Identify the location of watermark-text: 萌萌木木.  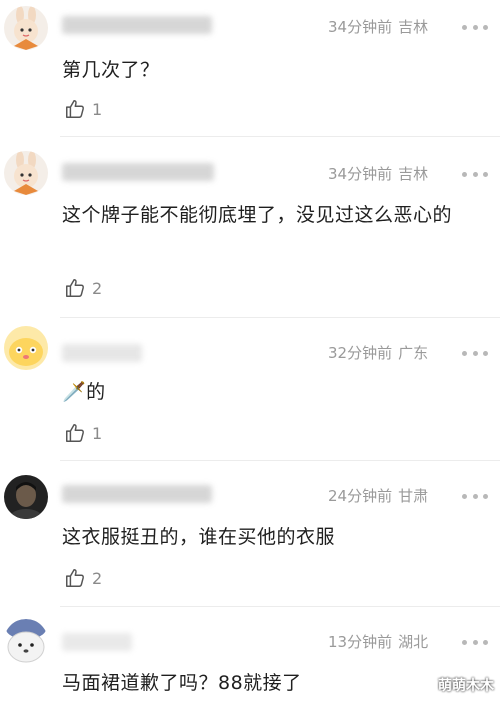
(466, 686).